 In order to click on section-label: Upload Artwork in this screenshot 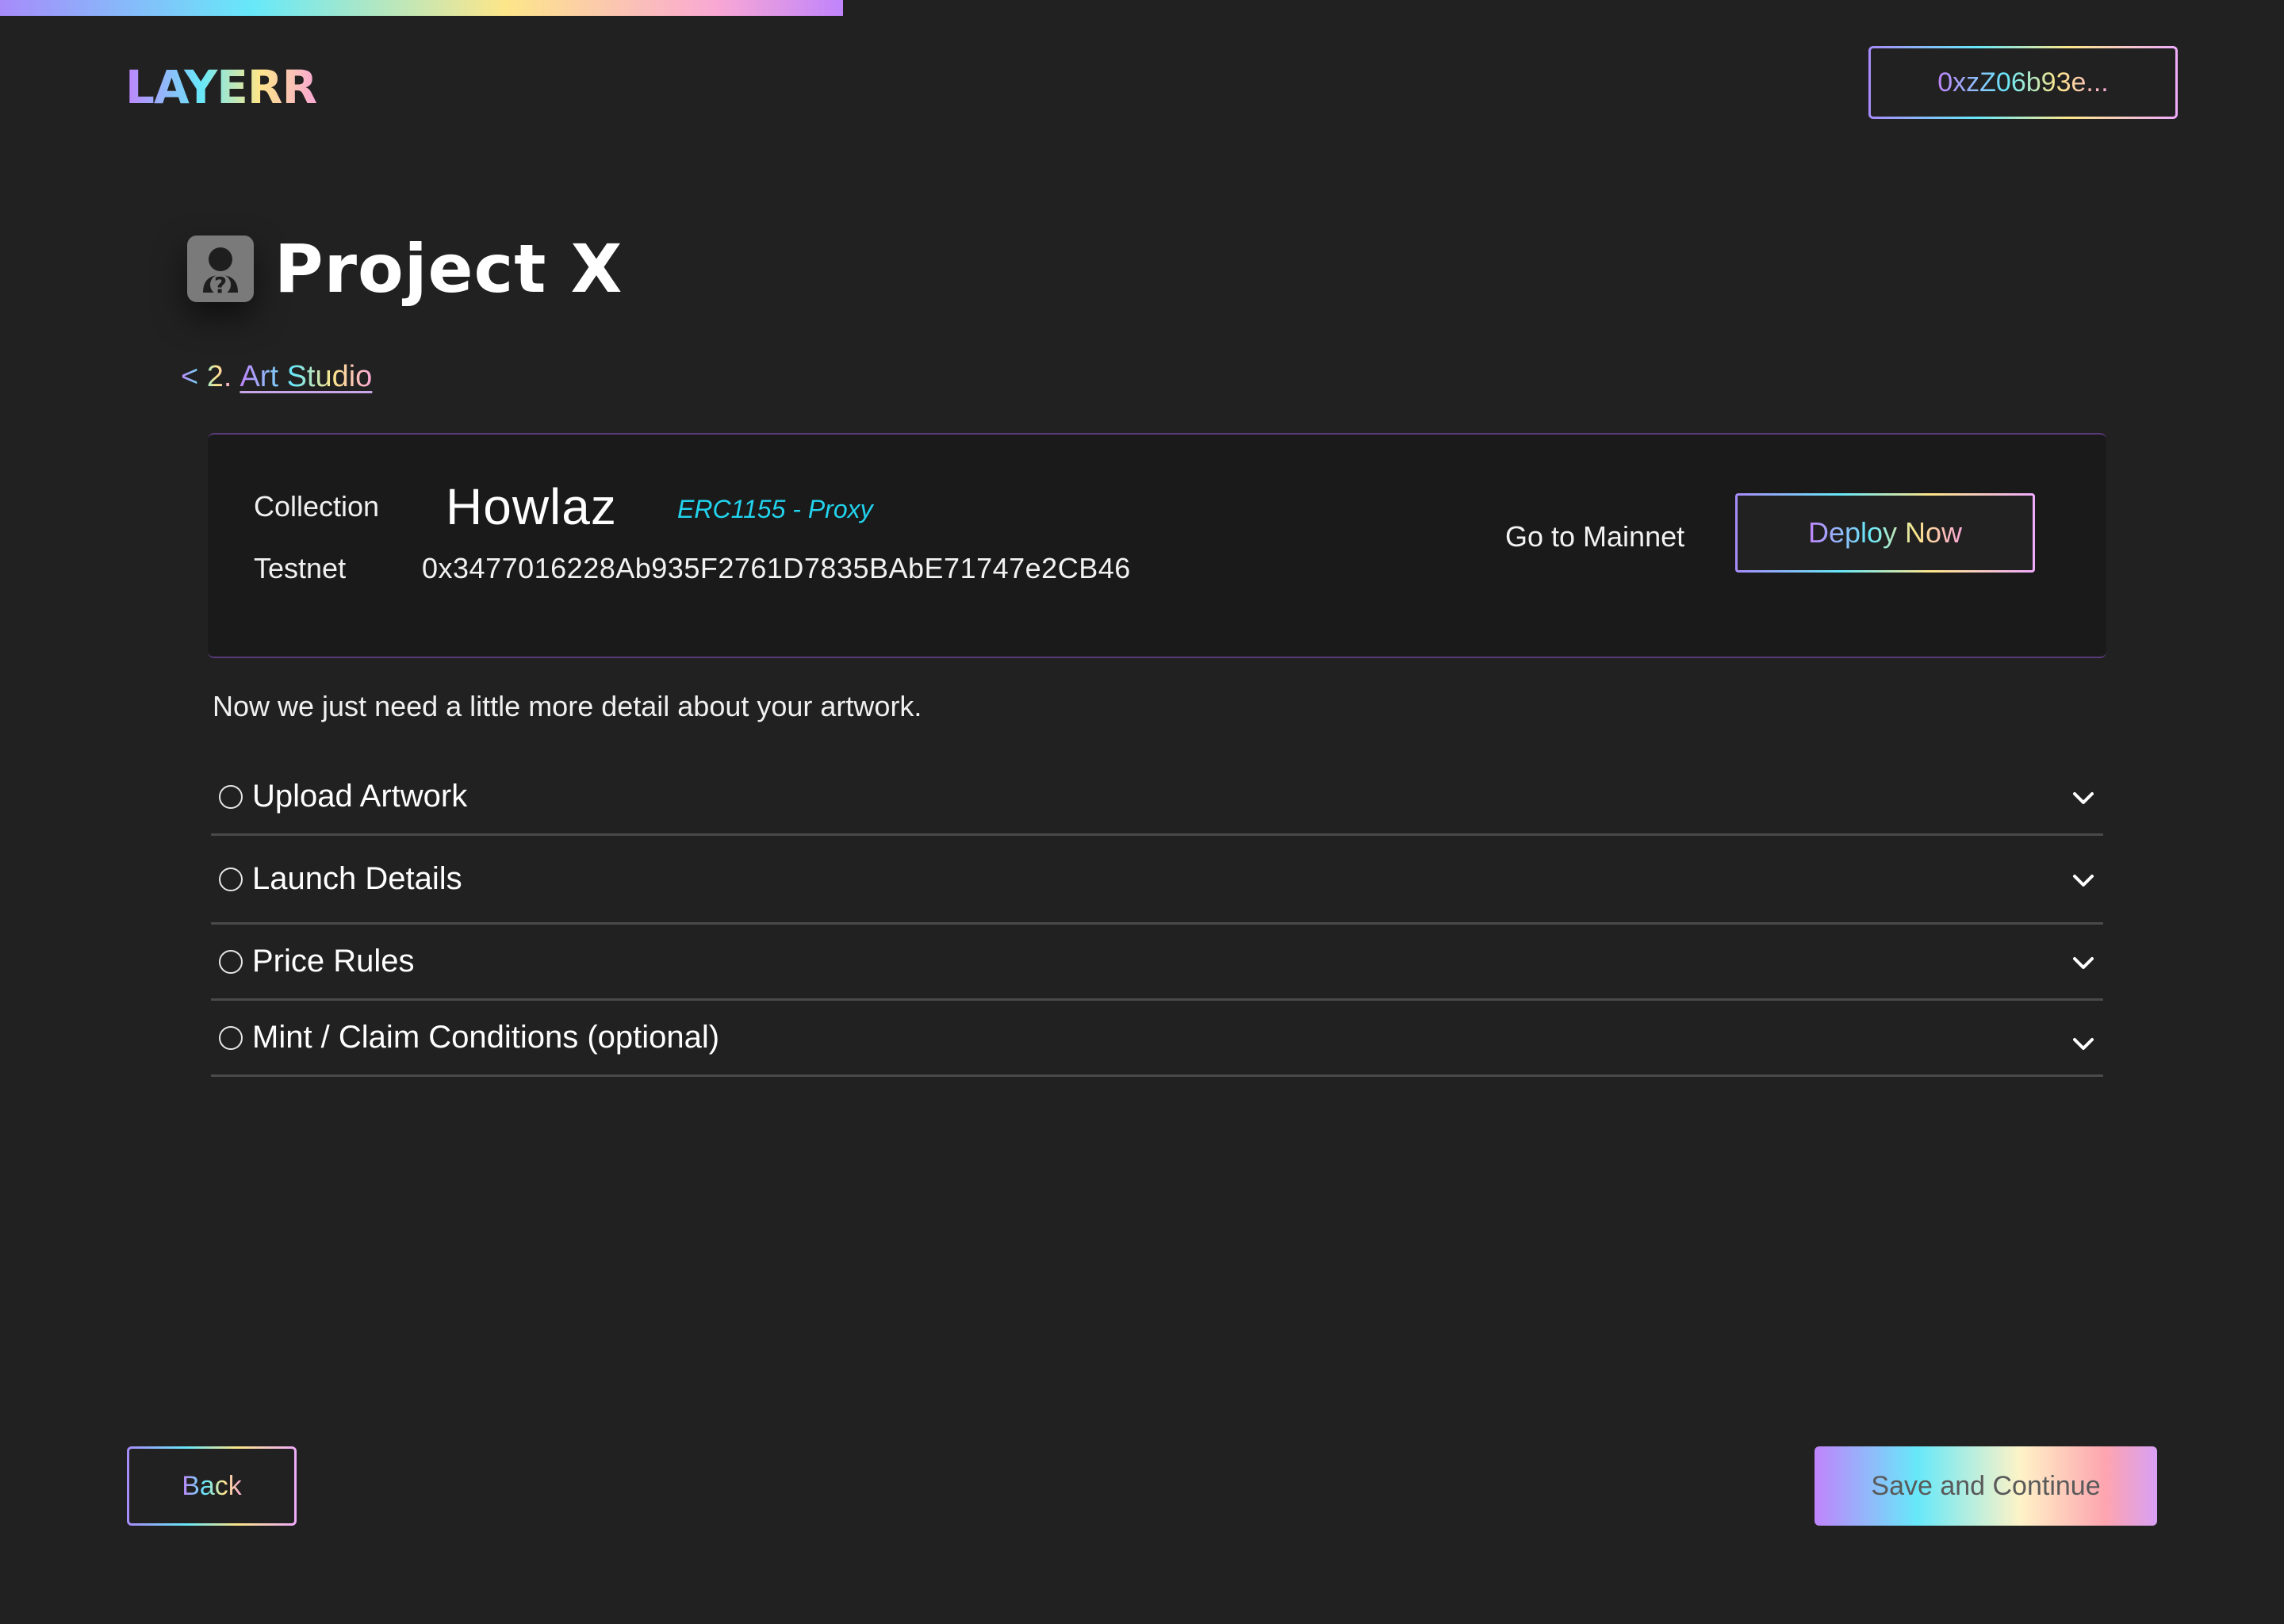, I will do `click(360, 796)`.